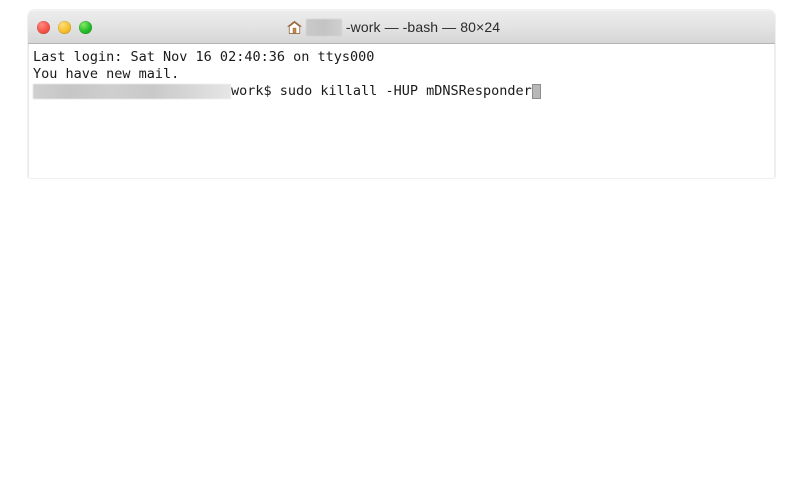 This screenshot has width=800, height=500. Describe the element at coordinates (323, 27) in the screenshot. I see `redacted-username-block` at that location.